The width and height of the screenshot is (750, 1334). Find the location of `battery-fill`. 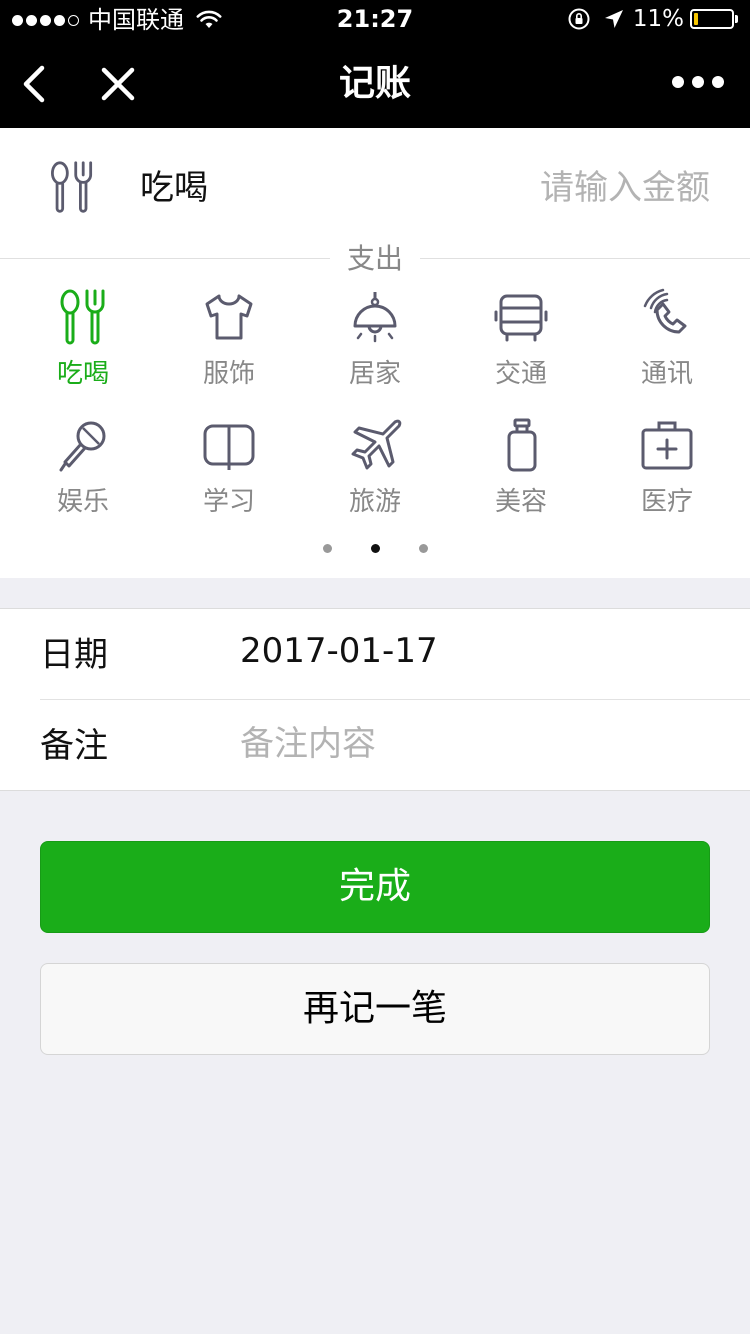

battery-fill is located at coordinates (696, 19).